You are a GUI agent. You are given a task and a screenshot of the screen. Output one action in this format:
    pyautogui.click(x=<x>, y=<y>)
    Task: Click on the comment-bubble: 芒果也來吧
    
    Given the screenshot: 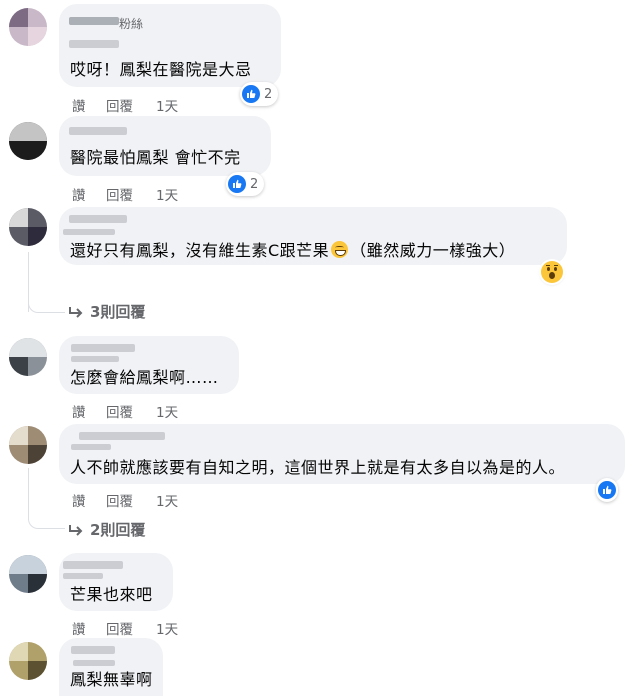 What is the action you would take?
    pyautogui.click(x=116, y=582)
    